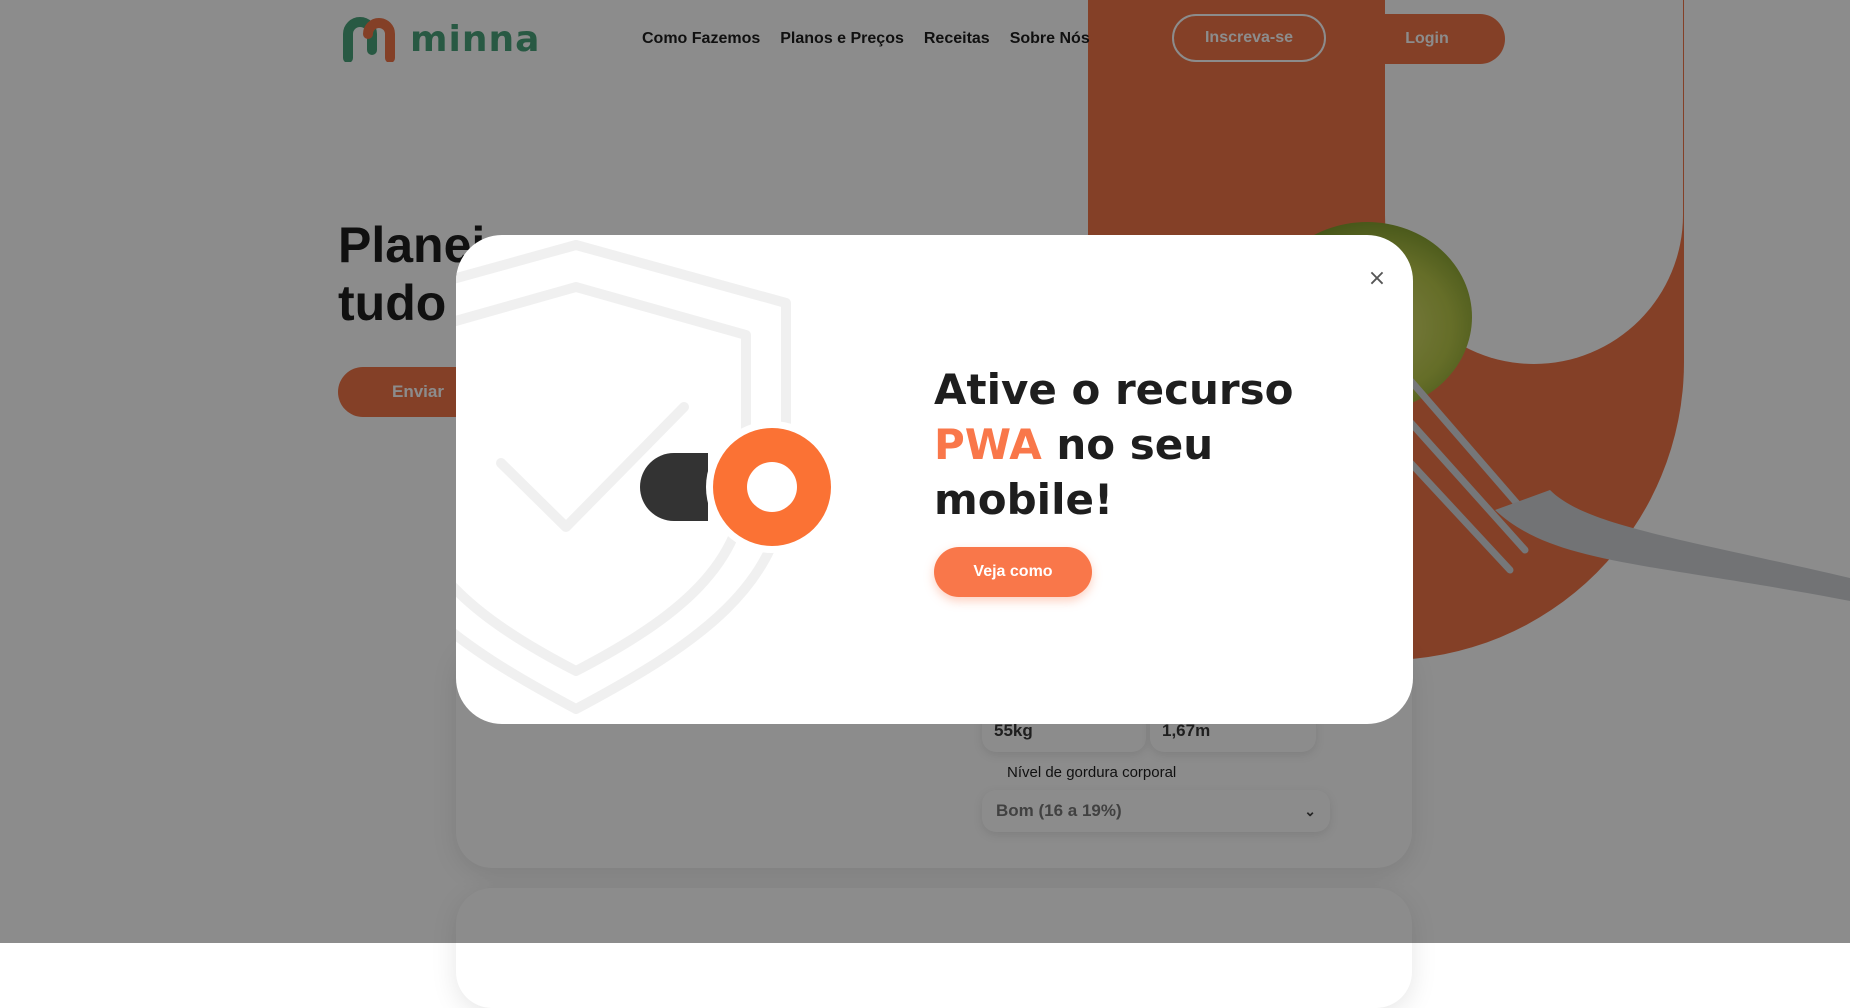 The image size is (1850, 1008). What do you see at coordinates (1013, 572) in the screenshot?
I see `see-how-button: Veja como` at bounding box center [1013, 572].